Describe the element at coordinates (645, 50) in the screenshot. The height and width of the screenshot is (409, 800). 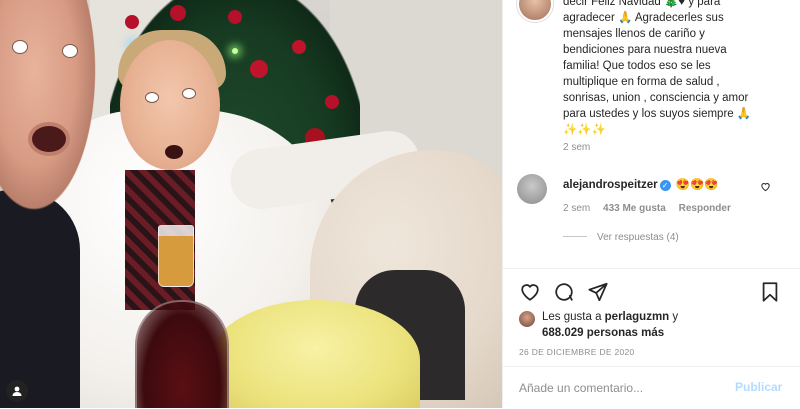
I see `caption-line: bendiciones para nuestra nueva` at that location.